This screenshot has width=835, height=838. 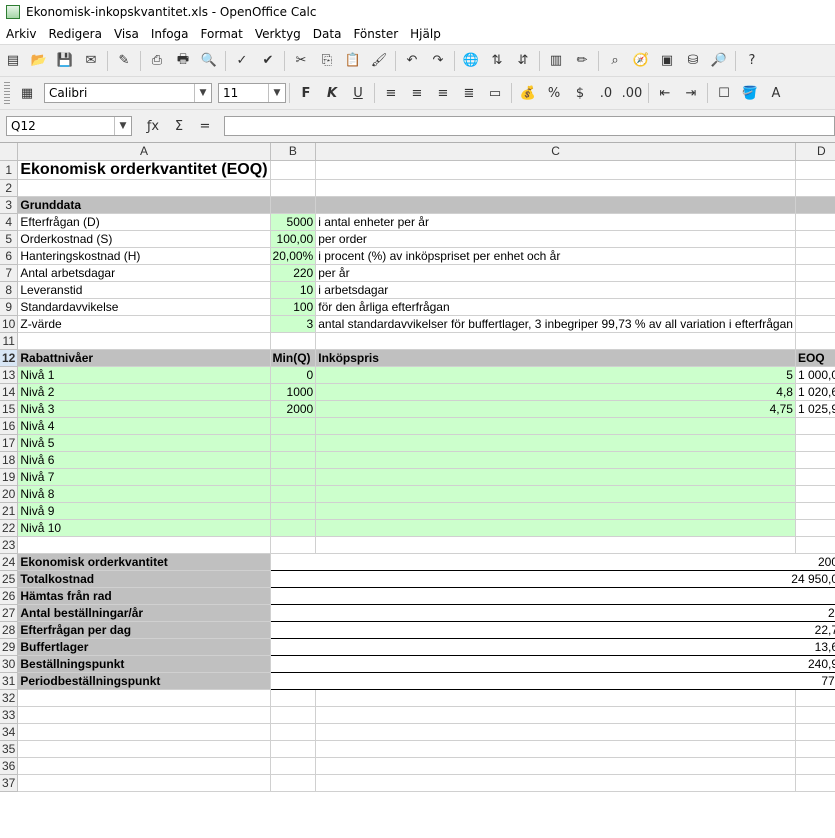 I want to click on sum-icon: Σ, so click(x=179, y=126).